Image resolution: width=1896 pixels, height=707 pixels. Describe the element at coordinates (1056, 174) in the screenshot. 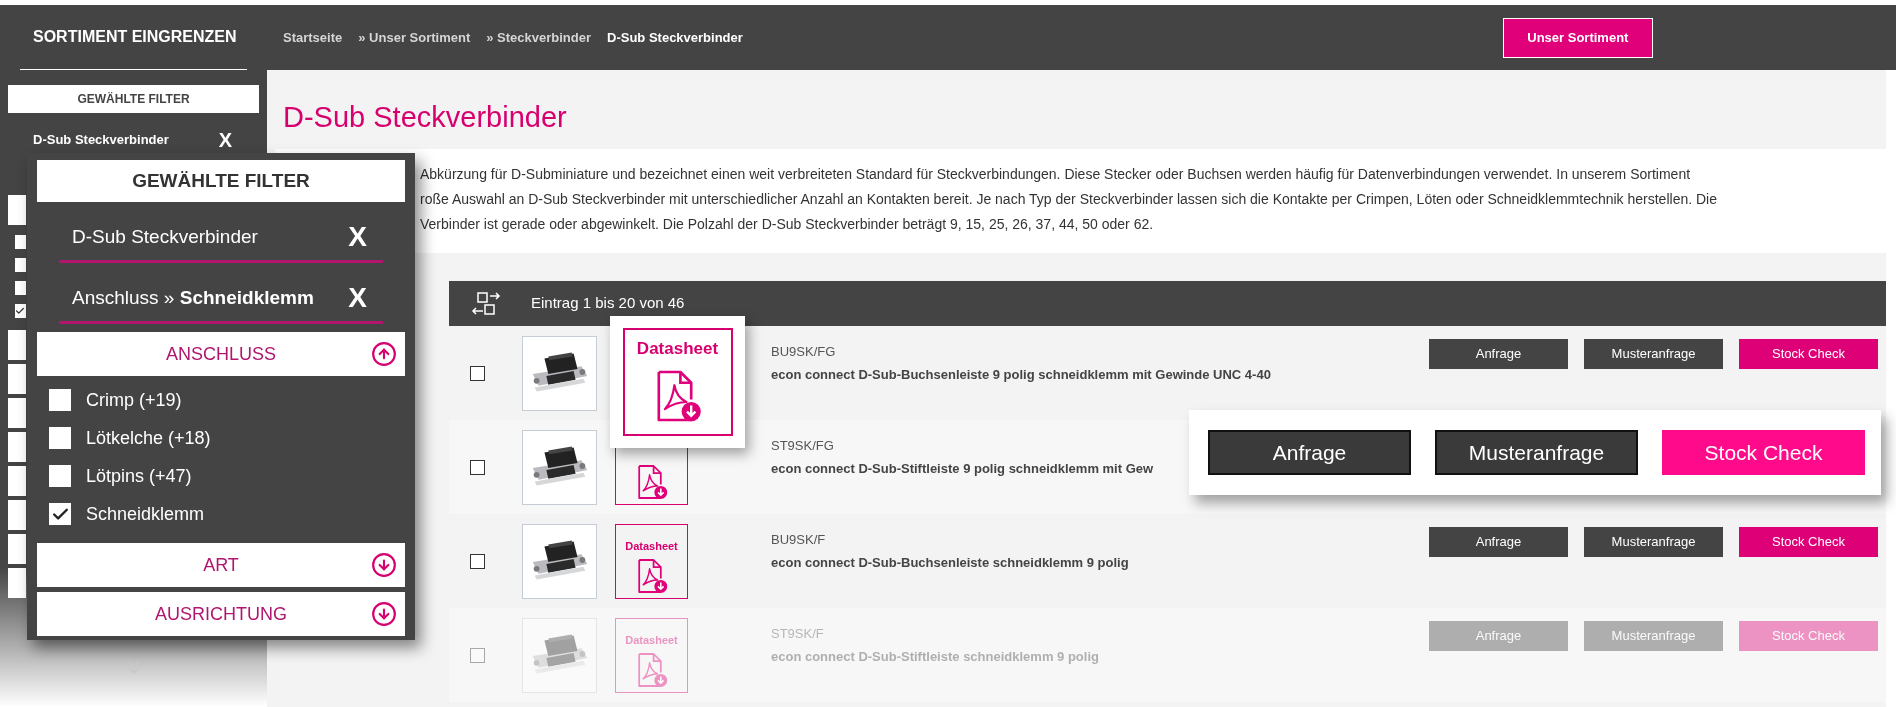

I see `description-line: Abkürzung für D-Subminiature und bezeichnet einen weit verbreiteten Standard für Steckverbindungen. Diese Stecker oder Buchsen werden häufig für Datenverbindungen verwendet. In unserem Sortiment` at that location.